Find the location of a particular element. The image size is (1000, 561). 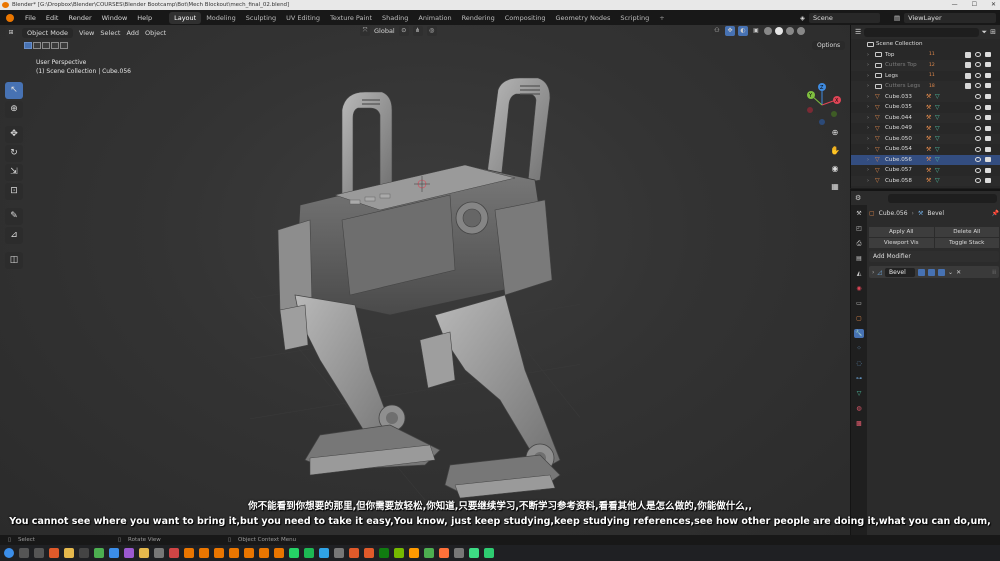

outliner-object-row: › ▽ Cube.044 ⚒ ▽ is located at coordinates (925, 117).